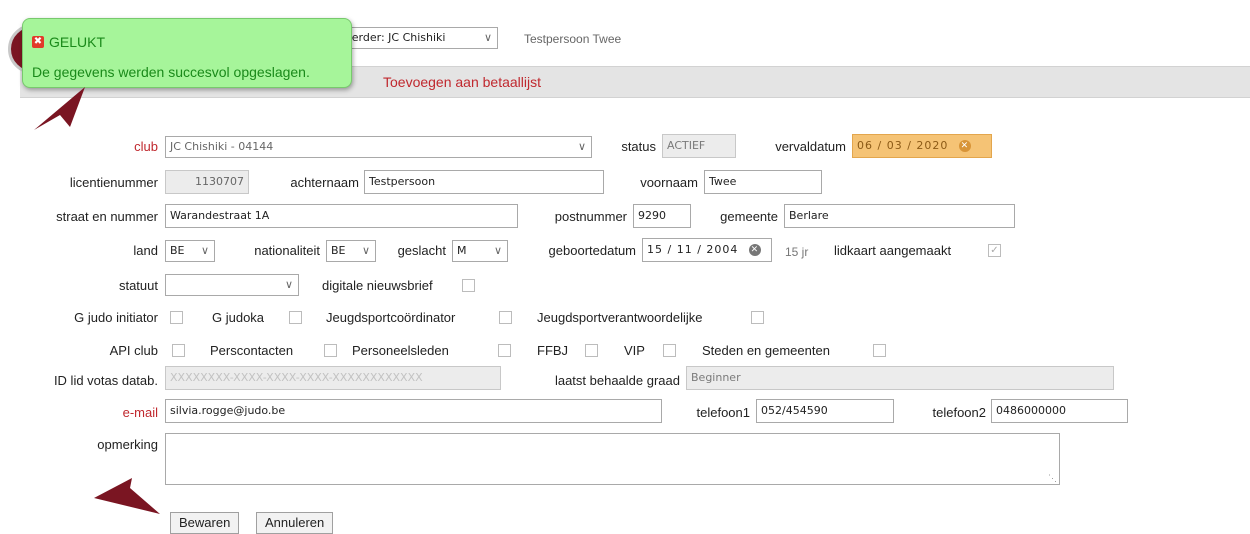 The width and height of the screenshot is (1250, 534). I want to click on gemeente-label: gemeente, so click(749, 216).